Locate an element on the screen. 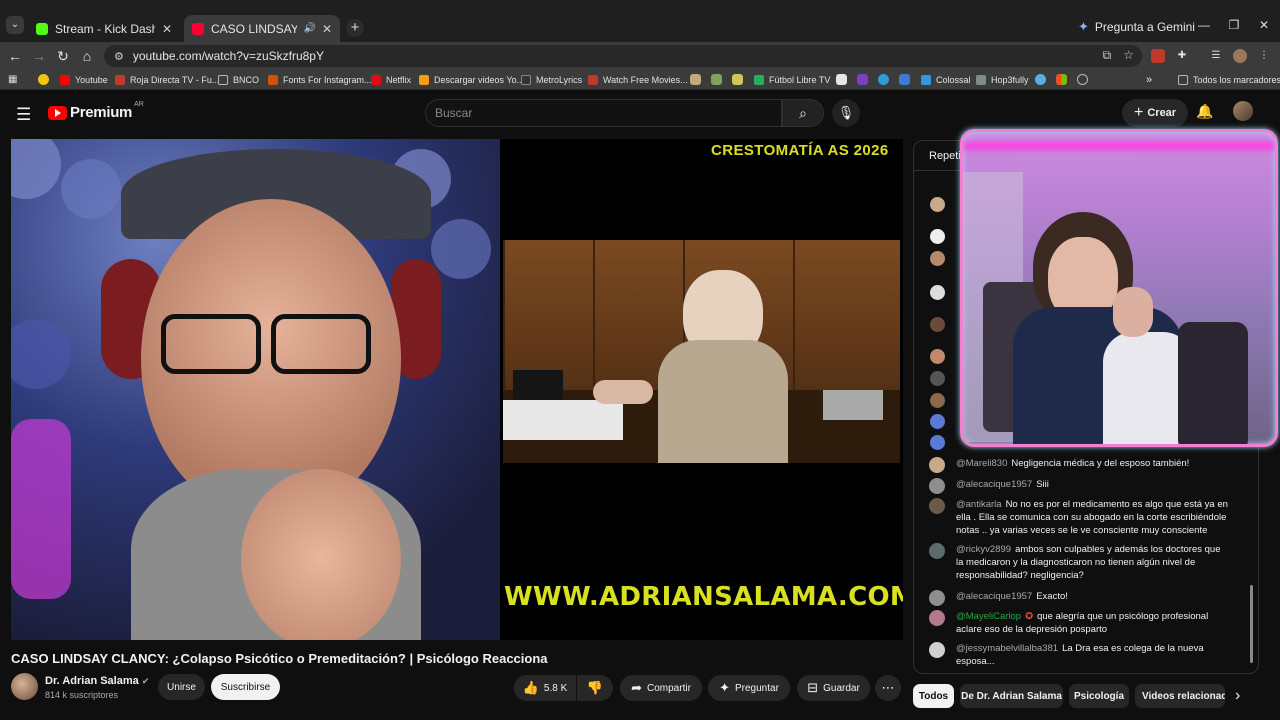 The image size is (1280, 720). overlay-top-text: CRESTOMATÍA AS 2026 is located at coordinates (800, 150).